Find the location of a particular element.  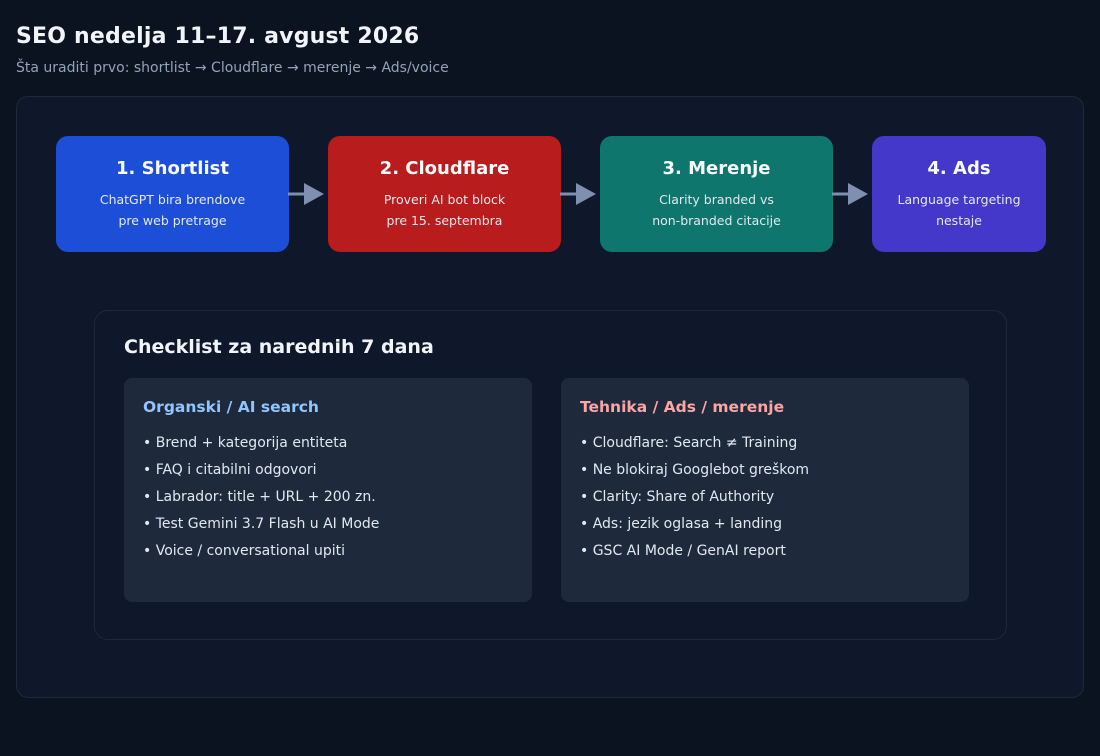

page-title: SEO nedelja 11–17. avgust 2026 is located at coordinates (218, 36).